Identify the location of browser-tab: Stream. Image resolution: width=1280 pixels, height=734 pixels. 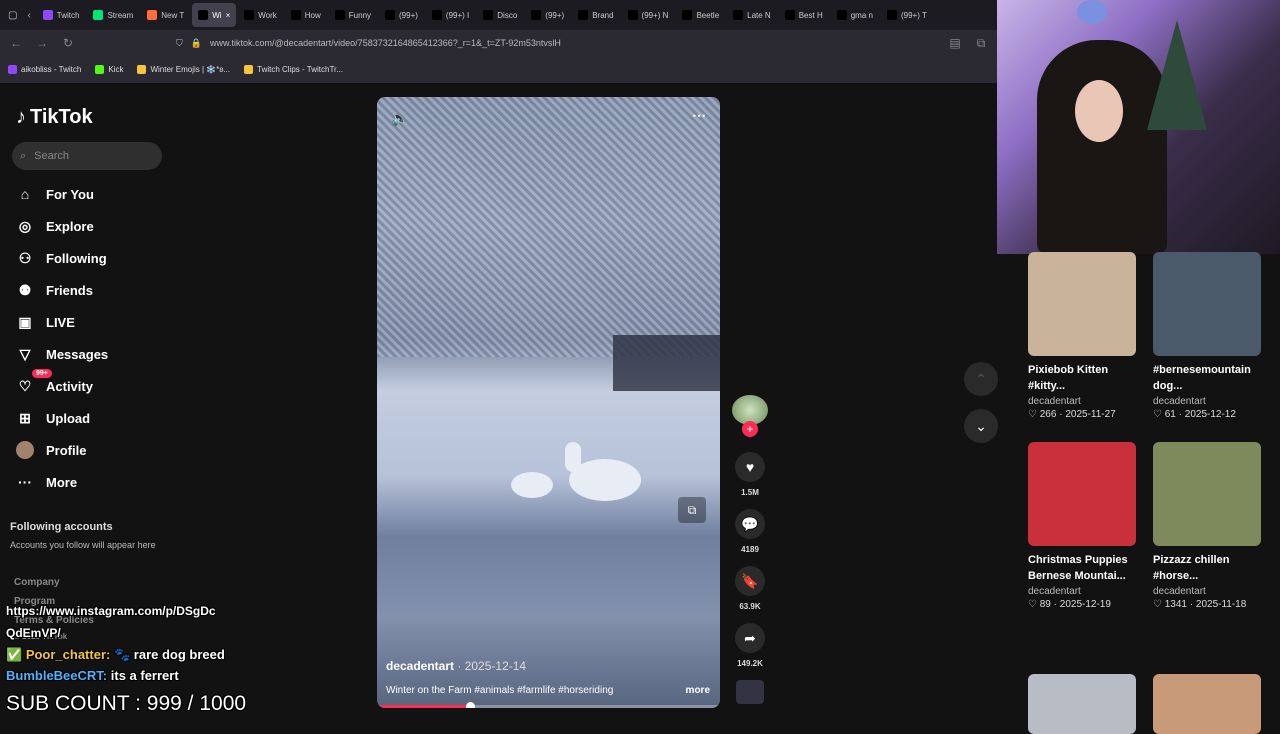
(113, 15).